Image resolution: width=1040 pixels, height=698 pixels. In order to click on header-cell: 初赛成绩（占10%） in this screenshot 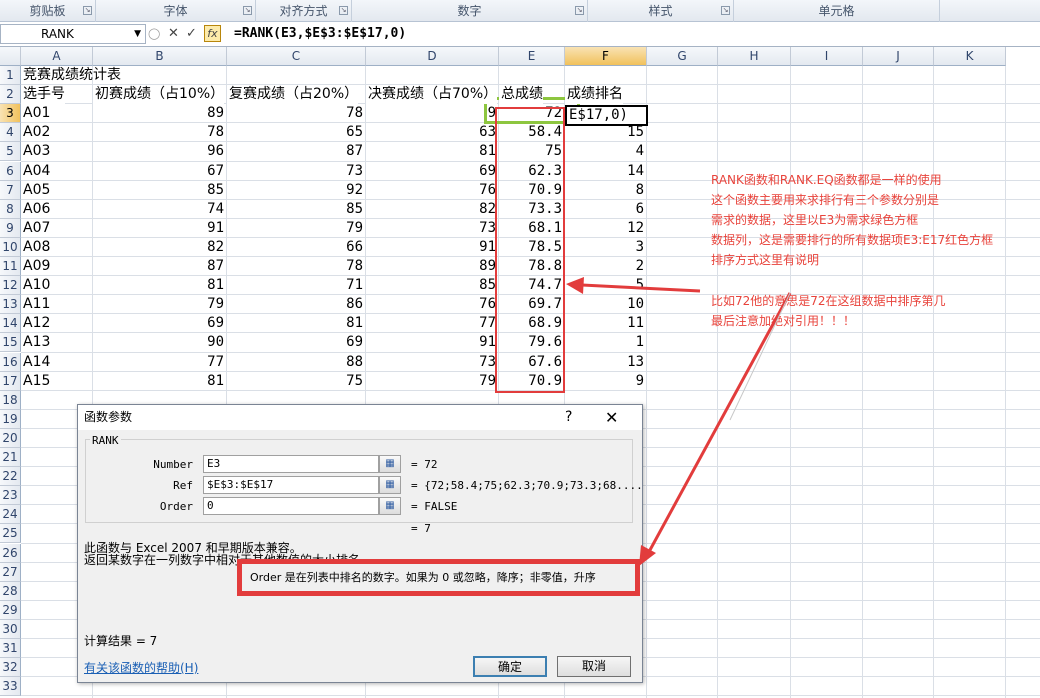, I will do `click(159, 95)`.